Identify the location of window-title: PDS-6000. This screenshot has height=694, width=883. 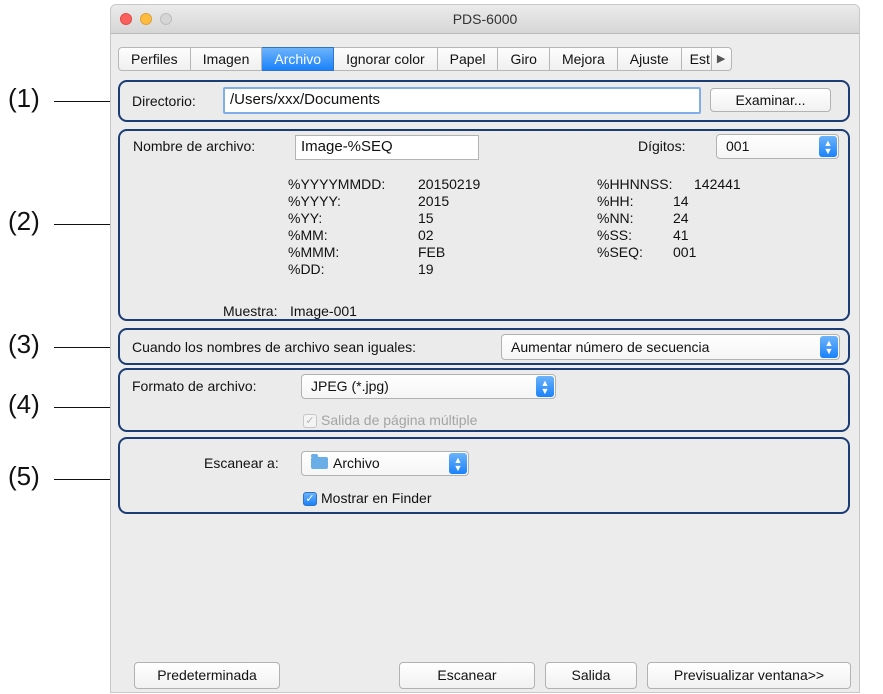
(485, 19).